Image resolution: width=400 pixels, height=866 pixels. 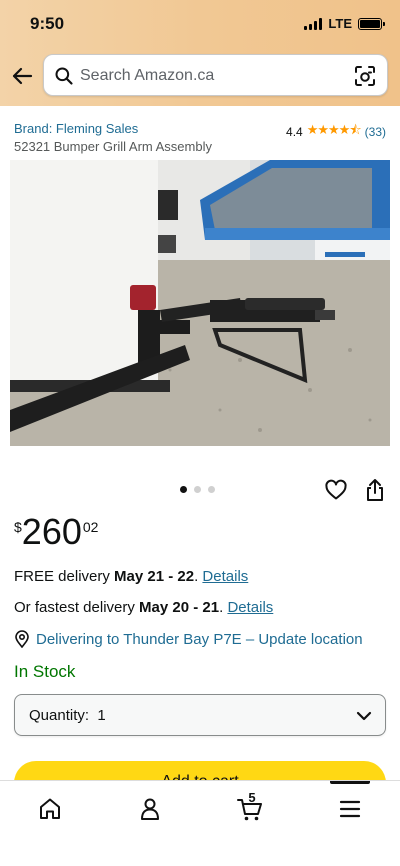 What do you see at coordinates (150, 809) in the screenshot?
I see `account-icon` at bounding box center [150, 809].